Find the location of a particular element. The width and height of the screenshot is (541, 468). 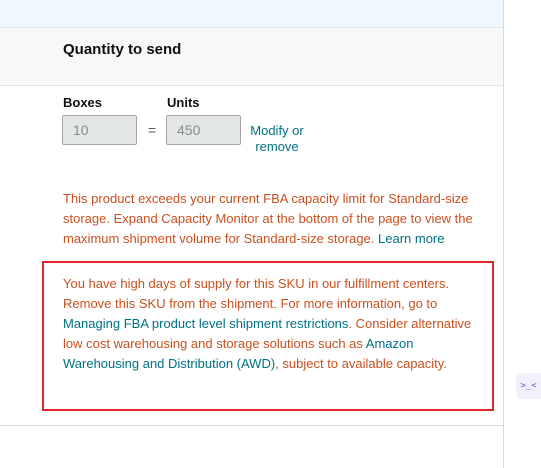

units-input: 450 is located at coordinates (203, 130).